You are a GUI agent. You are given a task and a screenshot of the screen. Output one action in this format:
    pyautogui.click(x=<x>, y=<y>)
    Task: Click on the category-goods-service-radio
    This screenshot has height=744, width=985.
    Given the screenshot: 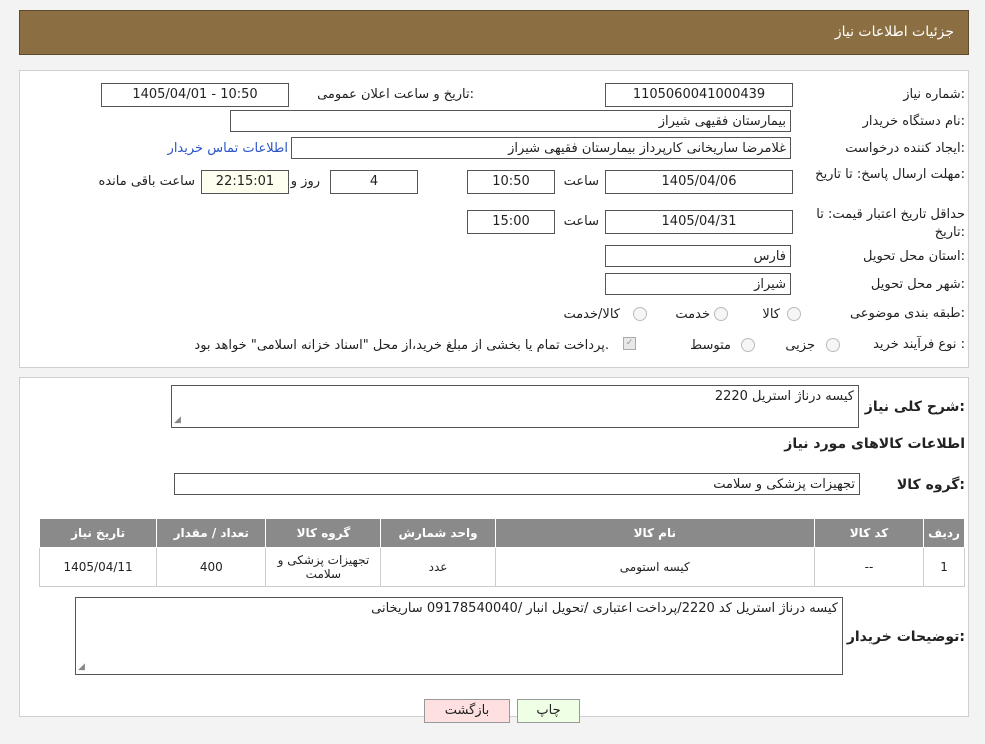 What is the action you would take?
    pyautogui.click(x=640, y=314)
    